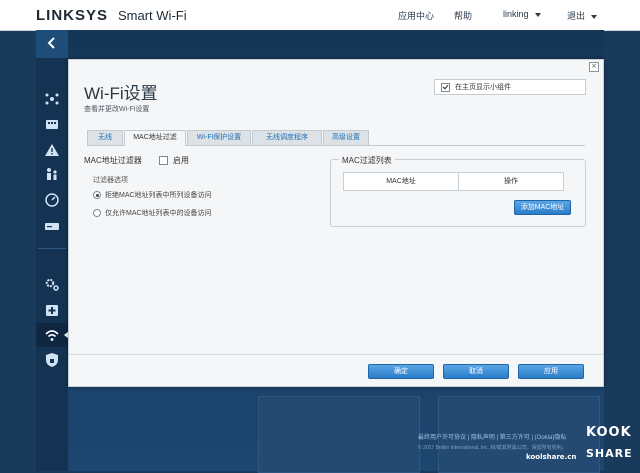 The height and width of the screenshot is (473, 640). Describe the element at coordinates (52, 310) in the screenshot. I see `troubleshooting-icon` at that location.